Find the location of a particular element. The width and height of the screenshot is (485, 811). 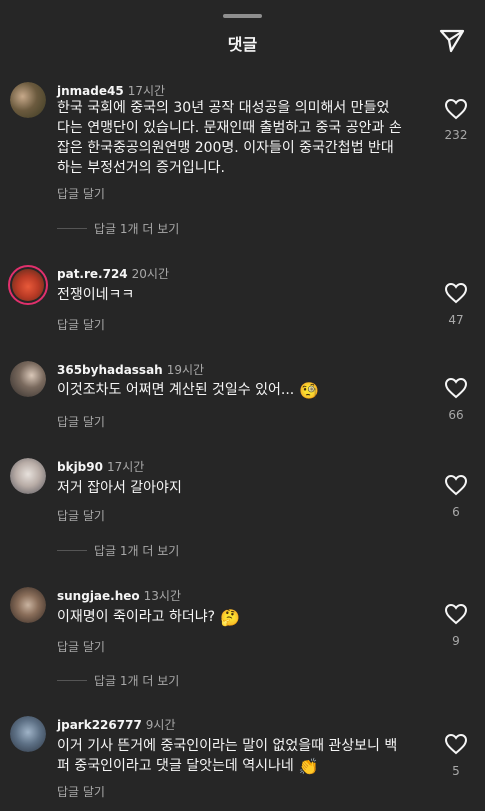

comment-text: 이것조차도 어쩌면 계산된 것일수 있어... 🧐 is located at coordinates (244, 390).